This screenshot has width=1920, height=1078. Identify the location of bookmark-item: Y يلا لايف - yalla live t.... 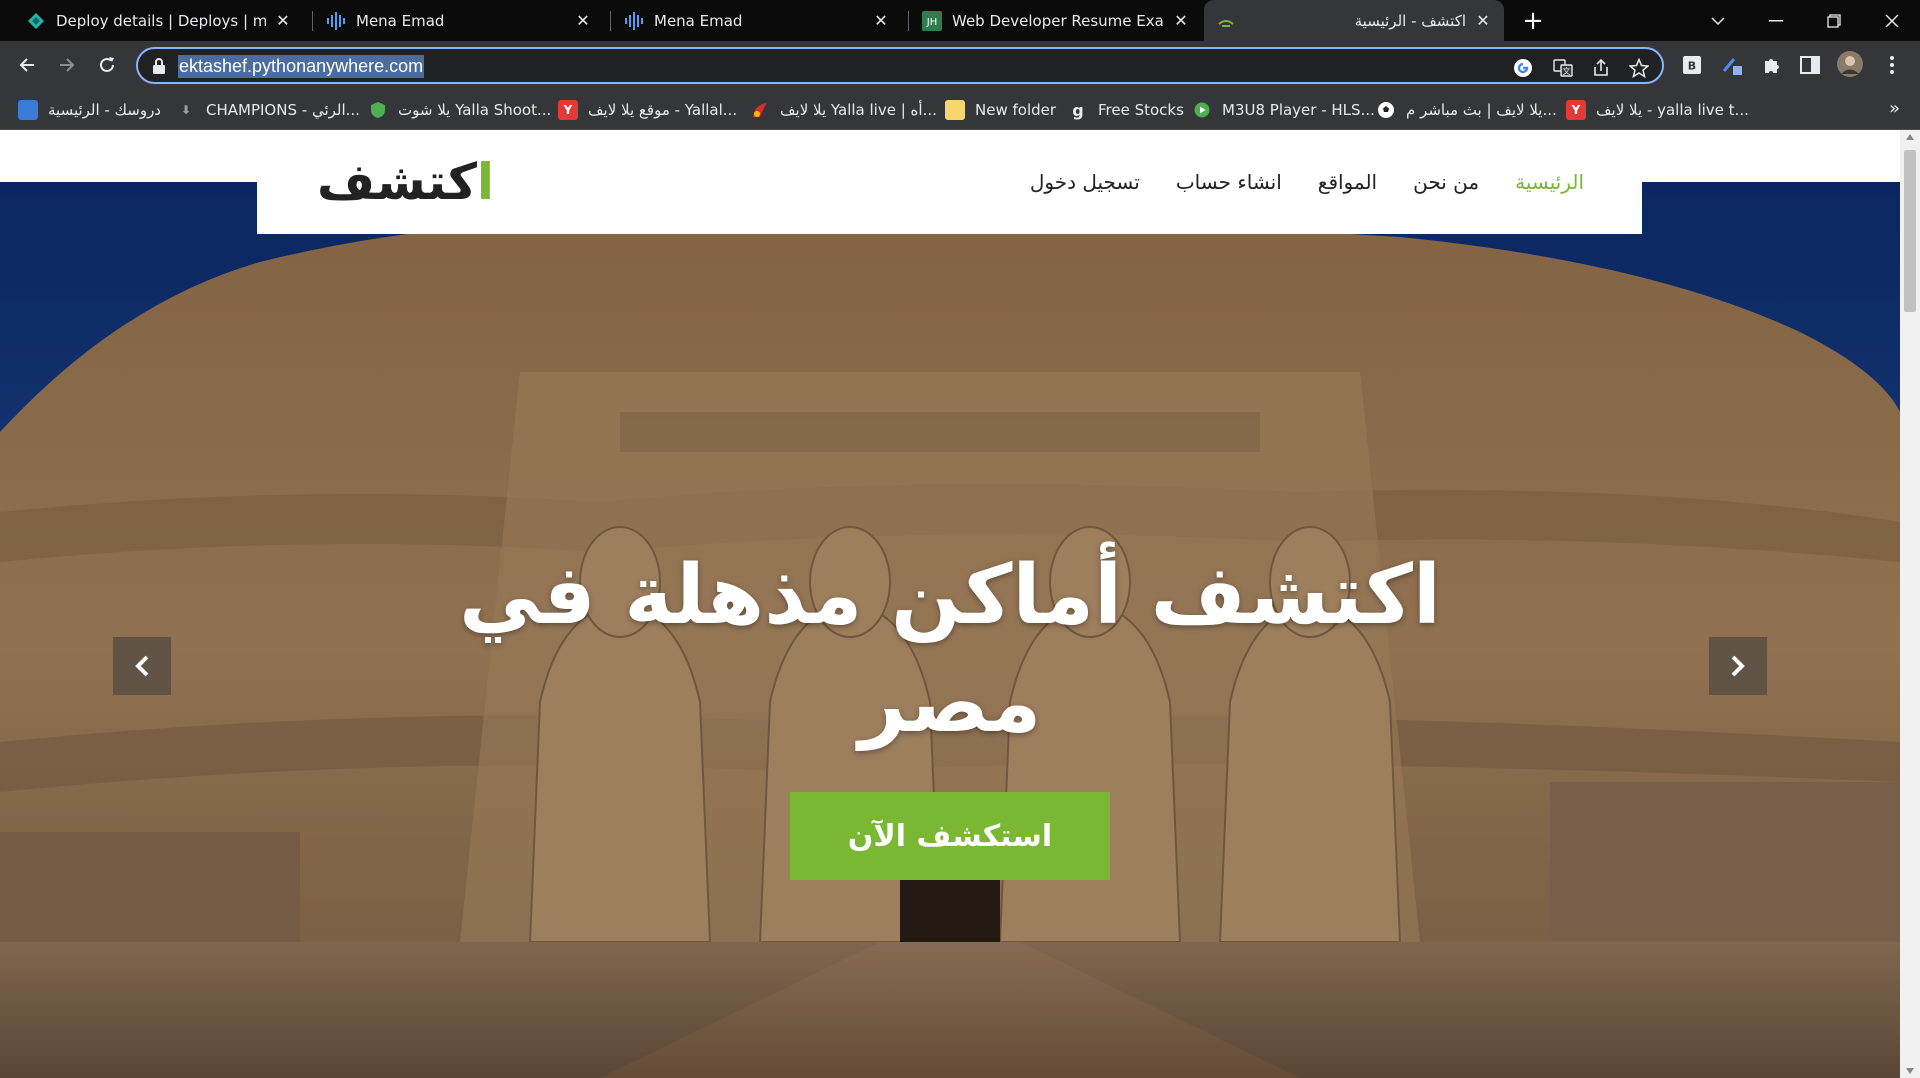
(1657, 110).